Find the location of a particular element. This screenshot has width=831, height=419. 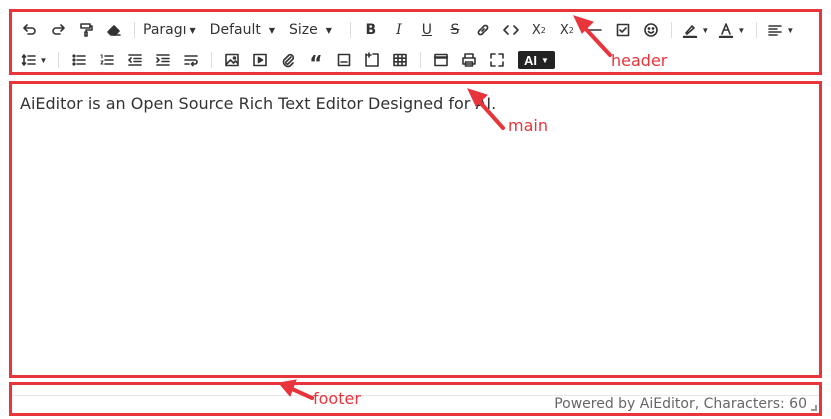

header-annotation-label: header is located at coordinates (639, 60).